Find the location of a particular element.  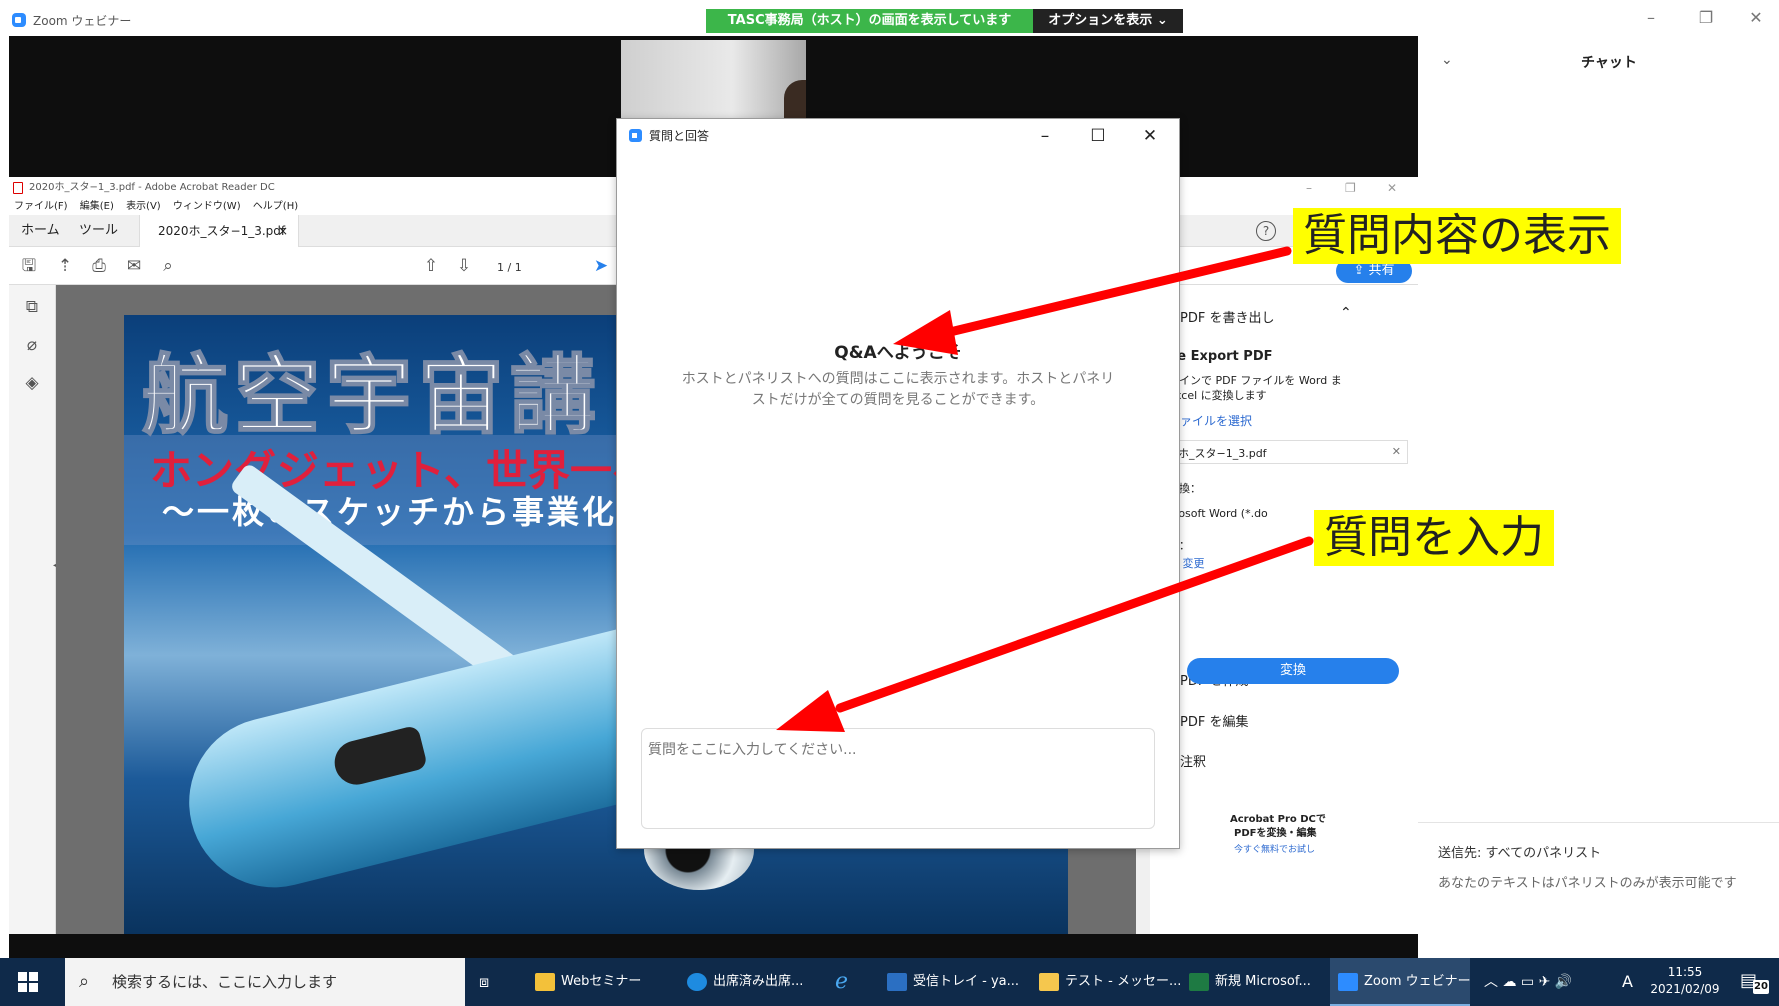

chat-collapse-icon: ⌄ is located at coordinates (1447, 60).